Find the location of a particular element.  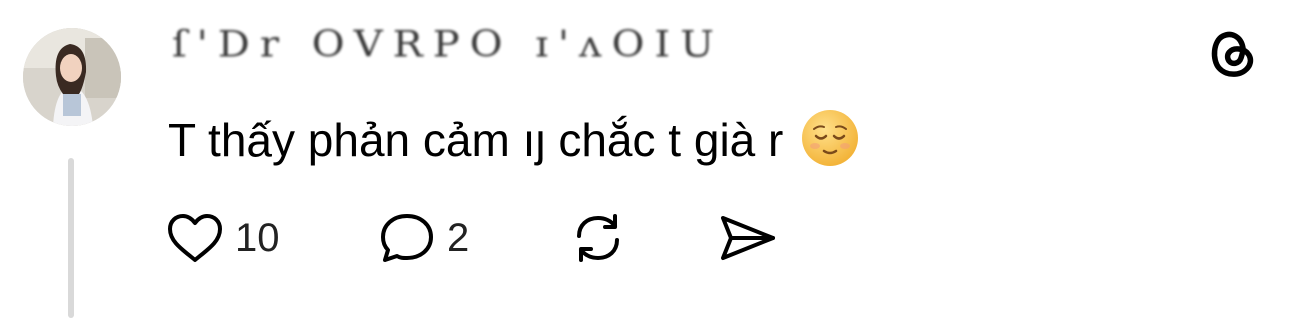

reply-count: 2 is located at coordinates (458, 238).